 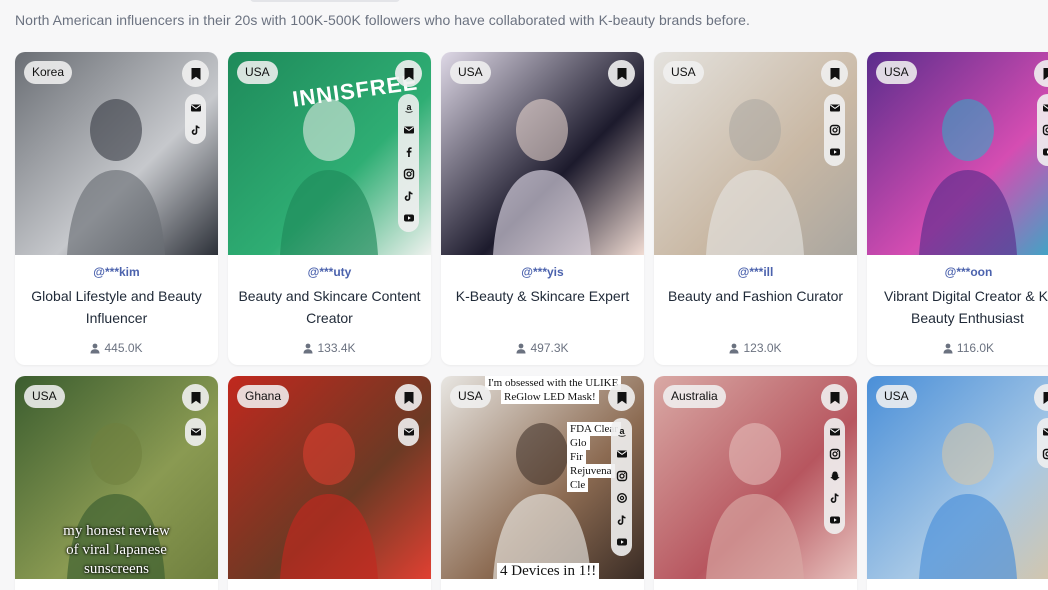 What do you see at coordinates (123, 348) in the screenshot?
I see `follower-value: 445.0K` at bounding box center [123, 348].